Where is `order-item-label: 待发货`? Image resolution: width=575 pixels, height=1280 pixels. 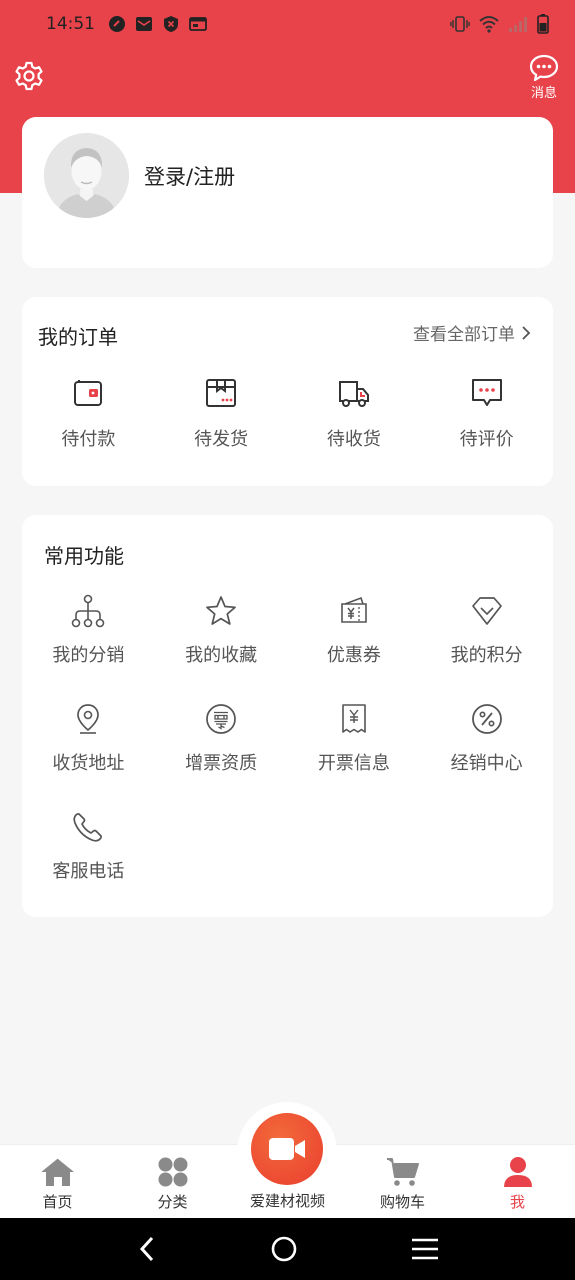
order-item-label: 待发货 is located at coordinates (221, 439).